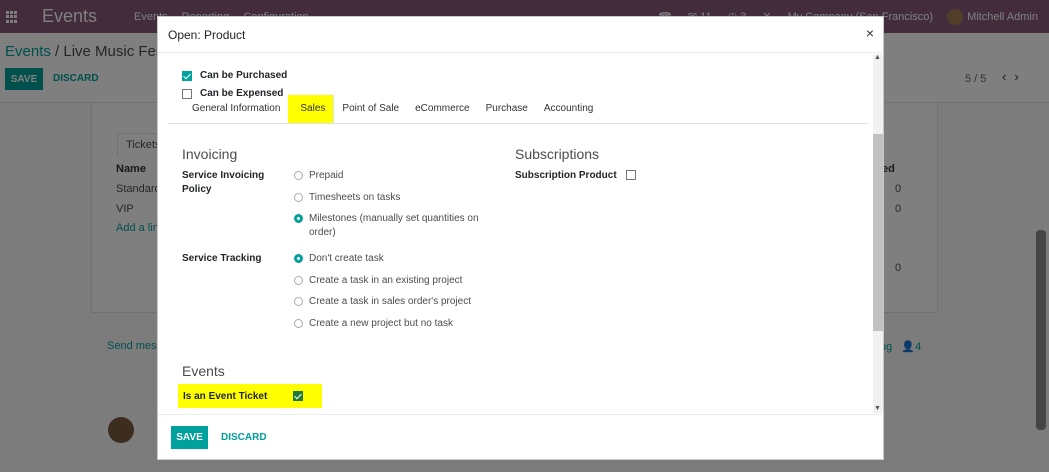  Describe the element at coordinates (225, 396) in the screenshot. I see `event-ticket-label: Is an Event Ticket` at that location.